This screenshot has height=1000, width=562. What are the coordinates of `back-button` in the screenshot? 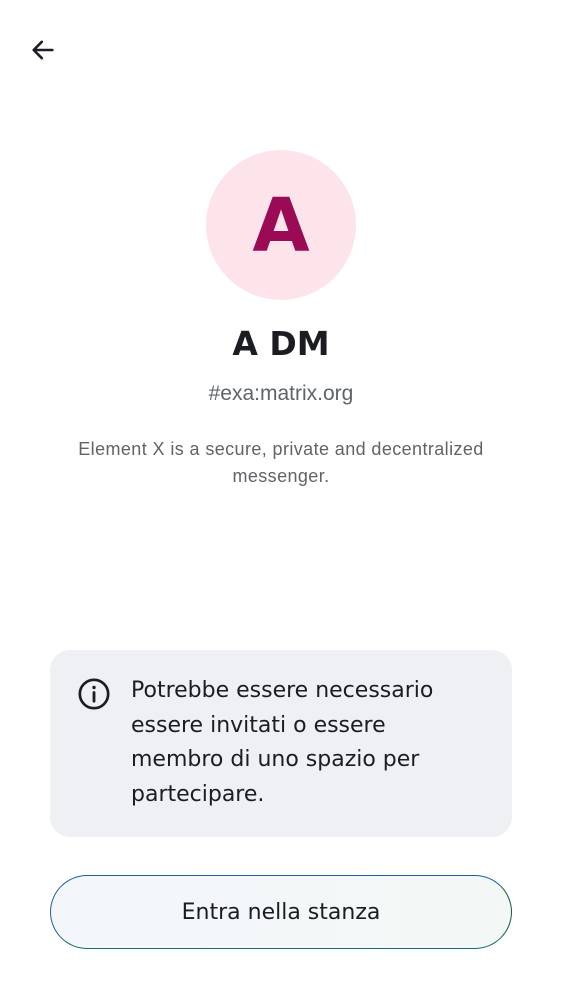 It's located at (43, 50).